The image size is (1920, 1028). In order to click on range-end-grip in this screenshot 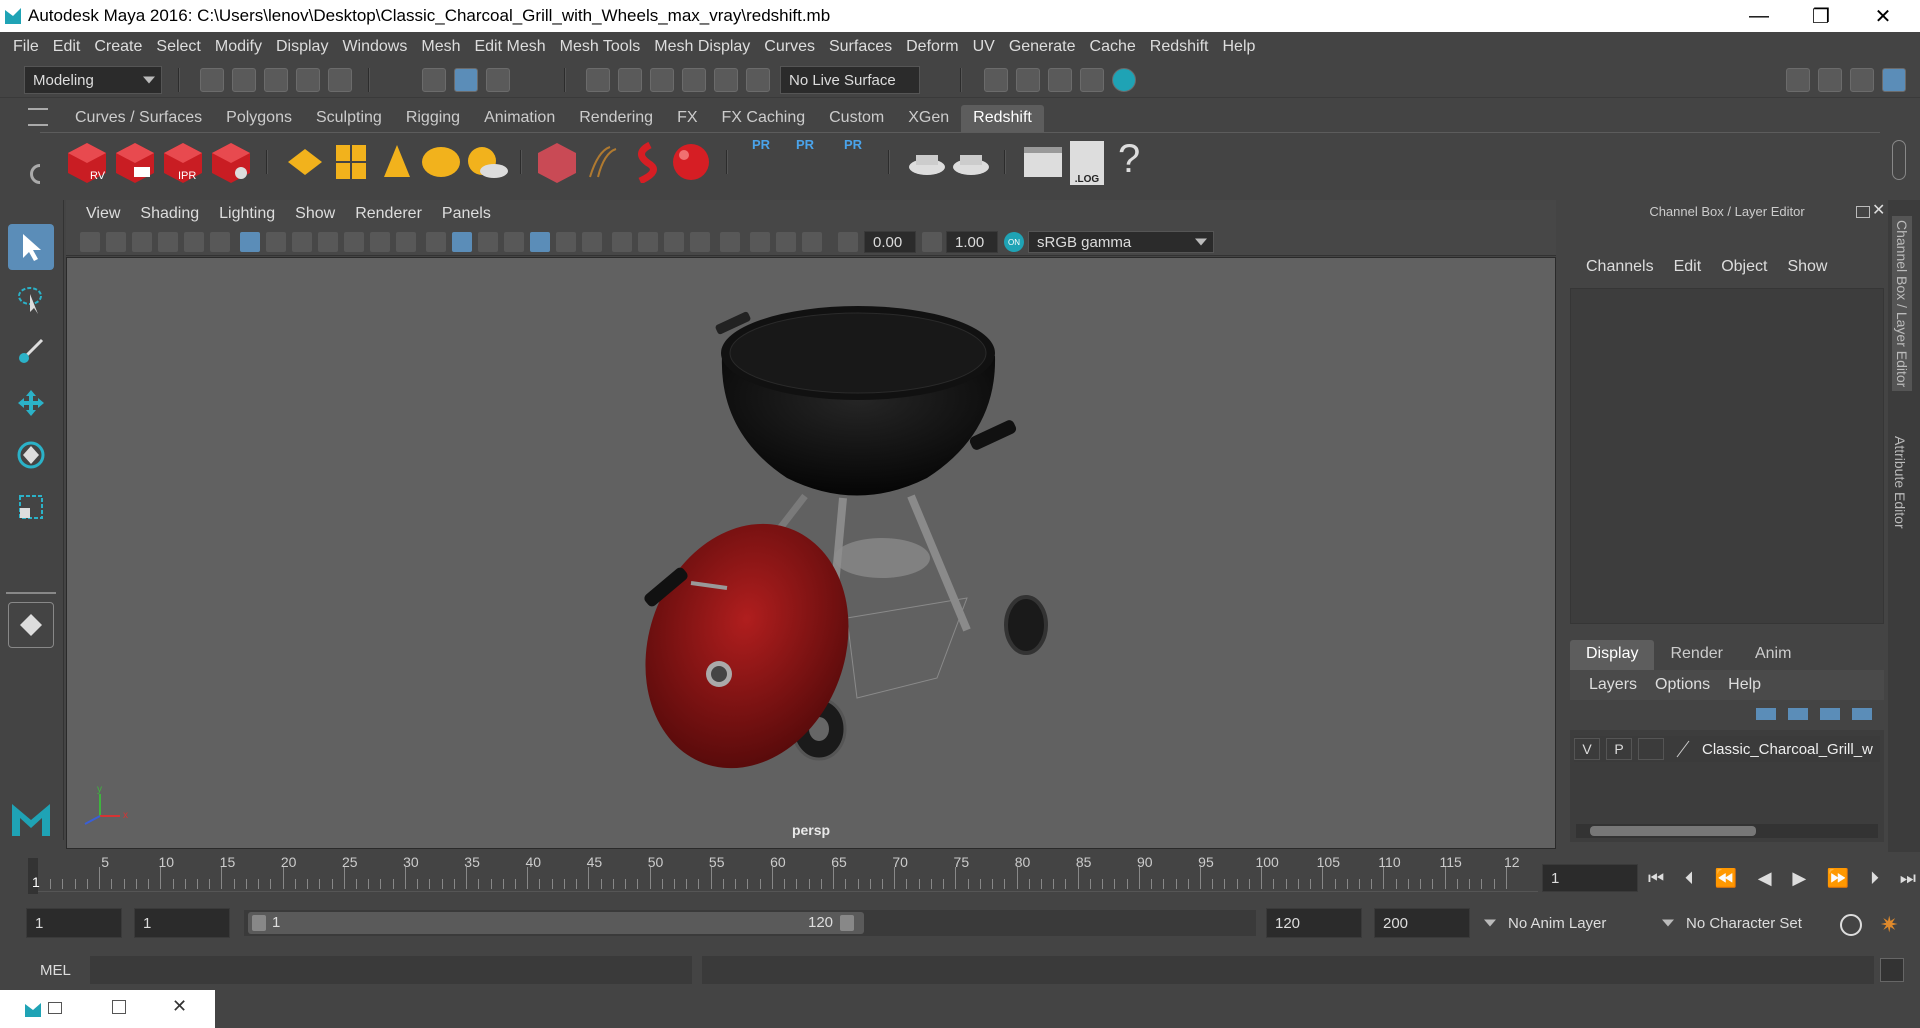, I will do `click(847, 923)`.